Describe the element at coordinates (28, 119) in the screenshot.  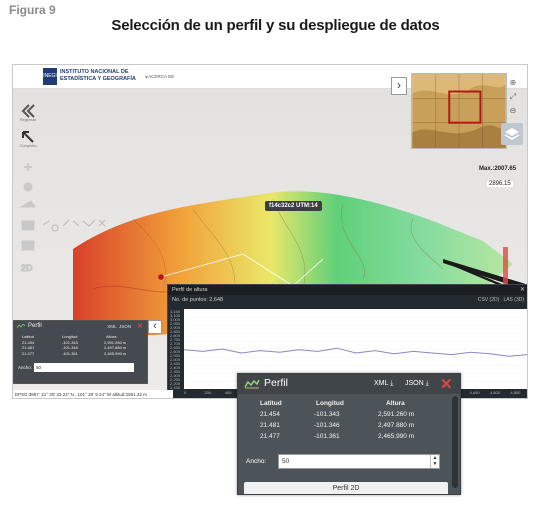
I see `back-label: Regresar` at that location.